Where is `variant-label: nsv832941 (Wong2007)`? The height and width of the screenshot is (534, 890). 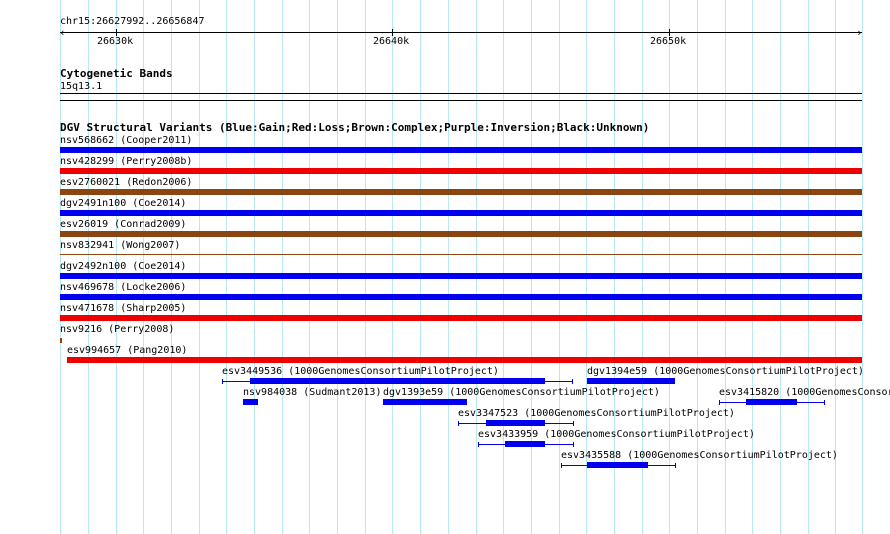
variant-label: nsv832941 (Wong2007) is located at coordinates (120, 245).